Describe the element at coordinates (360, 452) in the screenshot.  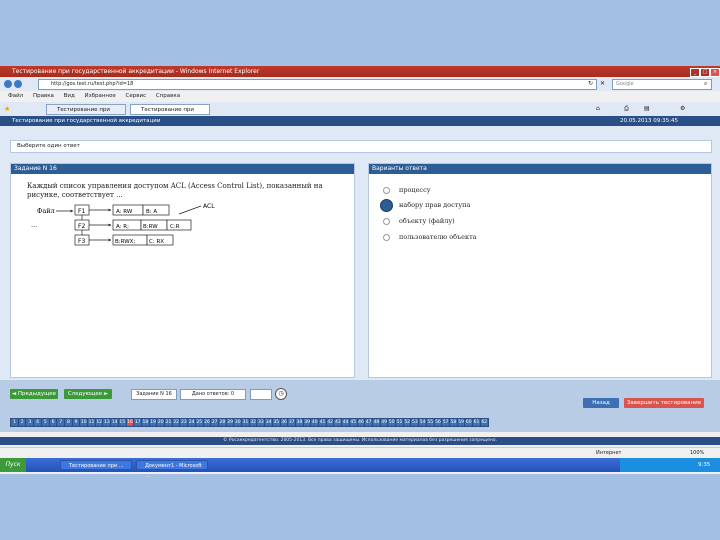
I see `status-bar: Интернет 100%` at that location.